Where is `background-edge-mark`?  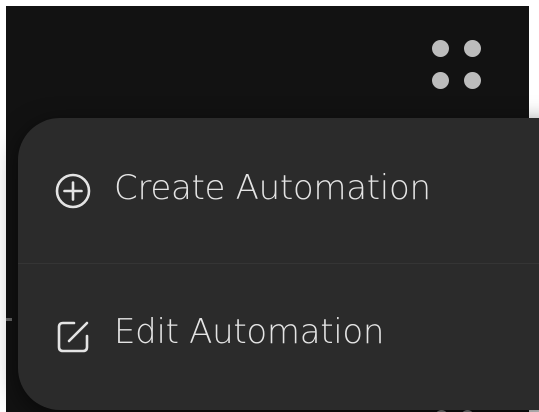 background-edge-mark is located at coordinates (9, 319).